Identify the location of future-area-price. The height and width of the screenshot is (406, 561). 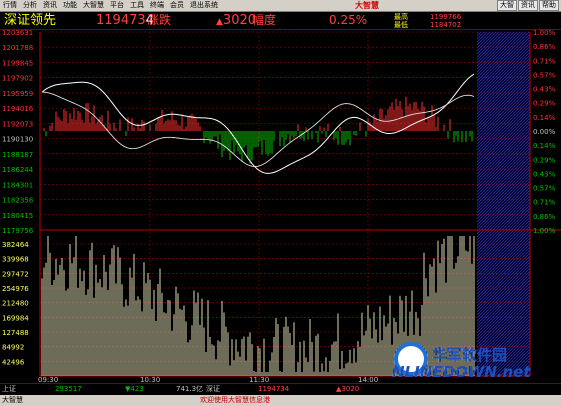
(503, 131).